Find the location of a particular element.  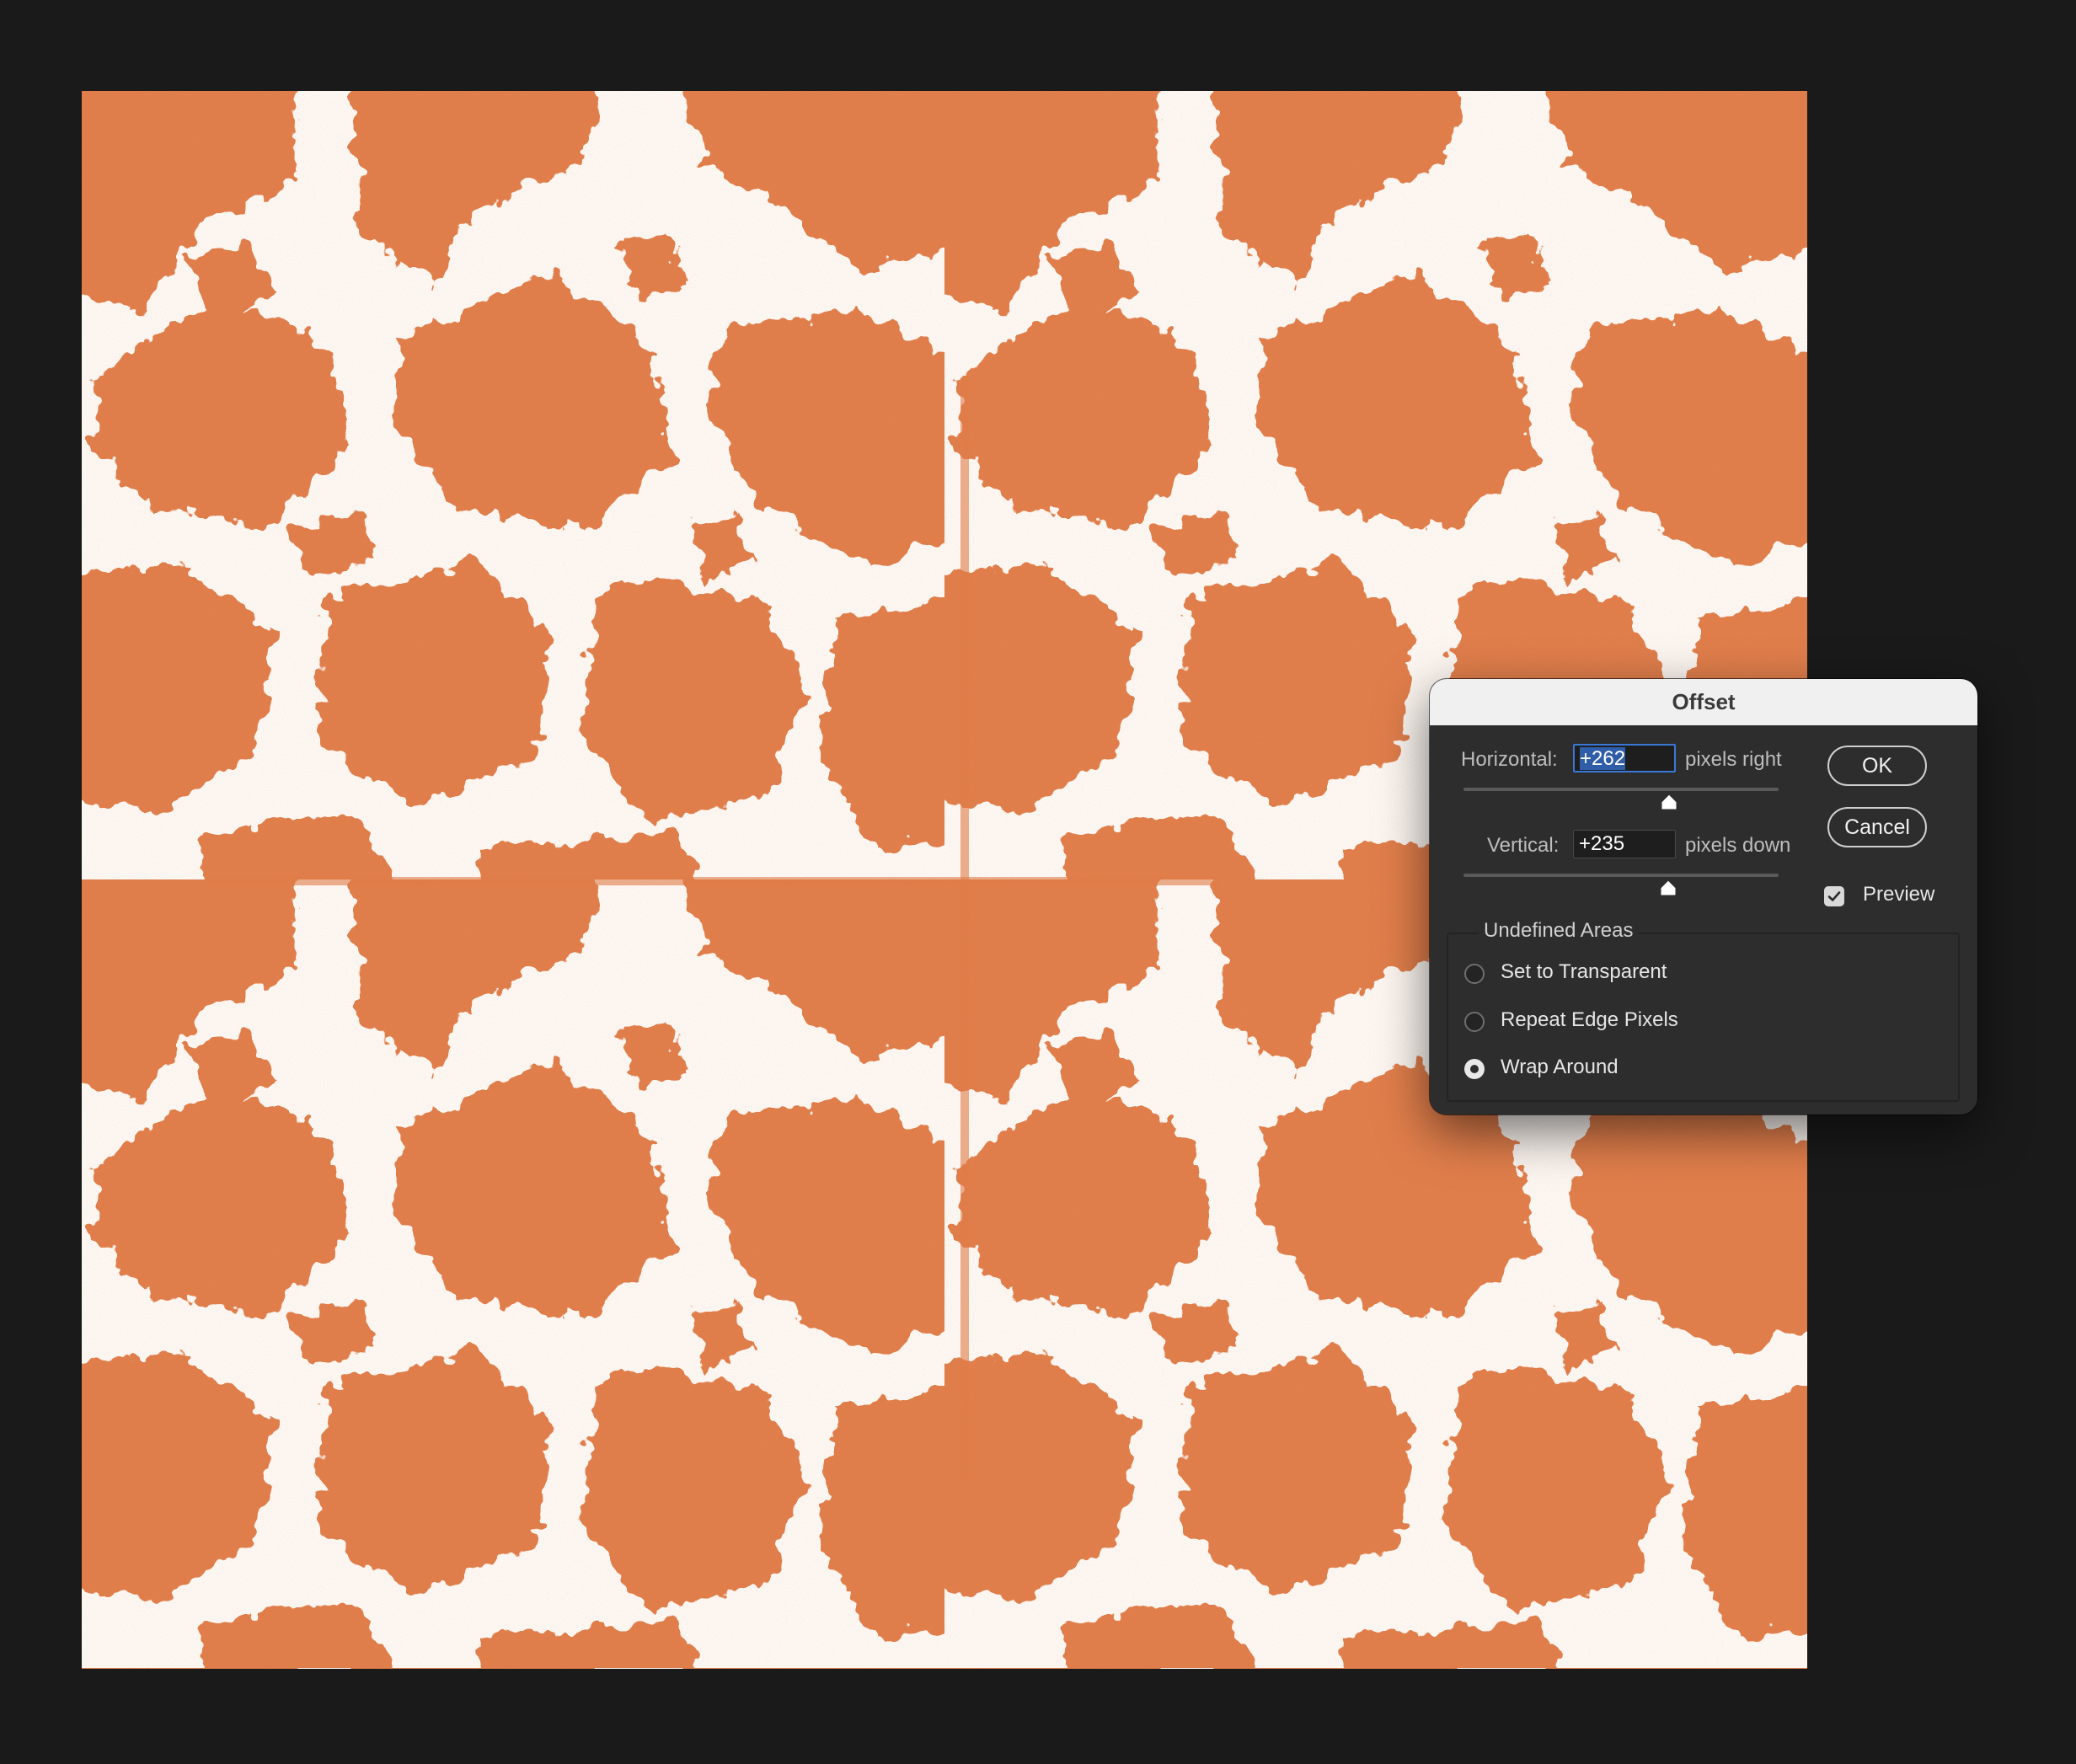

horizontal-slider-track is located at coordinates (1621, 790).